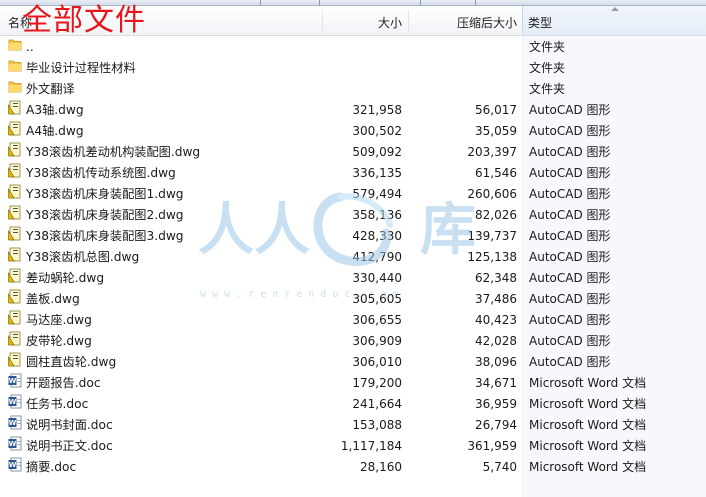 The image size is (706, 497). I want to click on file-name: Y38滚齿机总图.dwg, so click(83, 257).